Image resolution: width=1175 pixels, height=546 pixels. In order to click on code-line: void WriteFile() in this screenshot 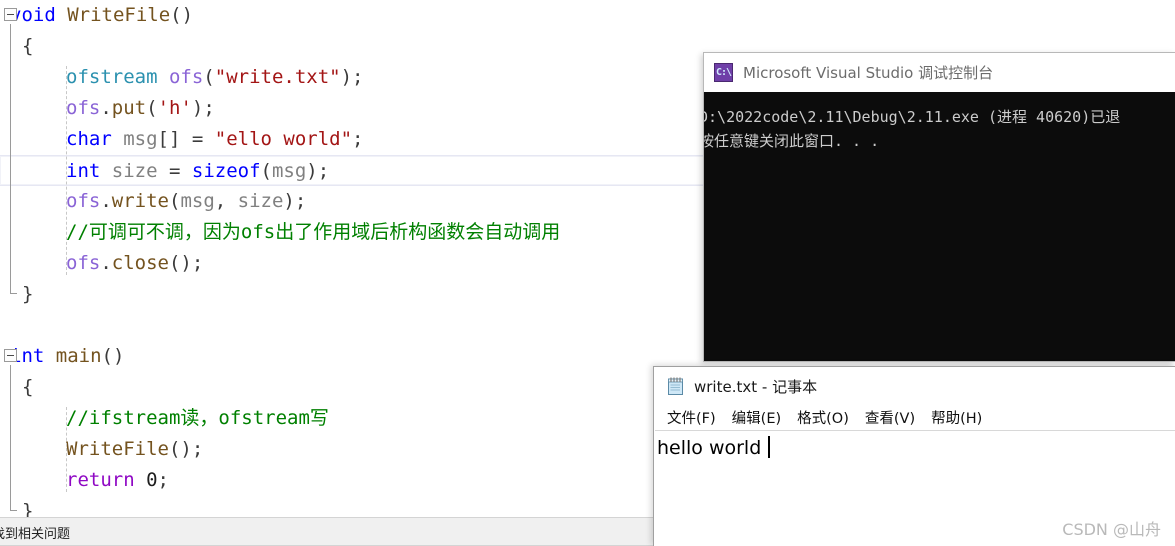, I will do `click(587, 15)`.